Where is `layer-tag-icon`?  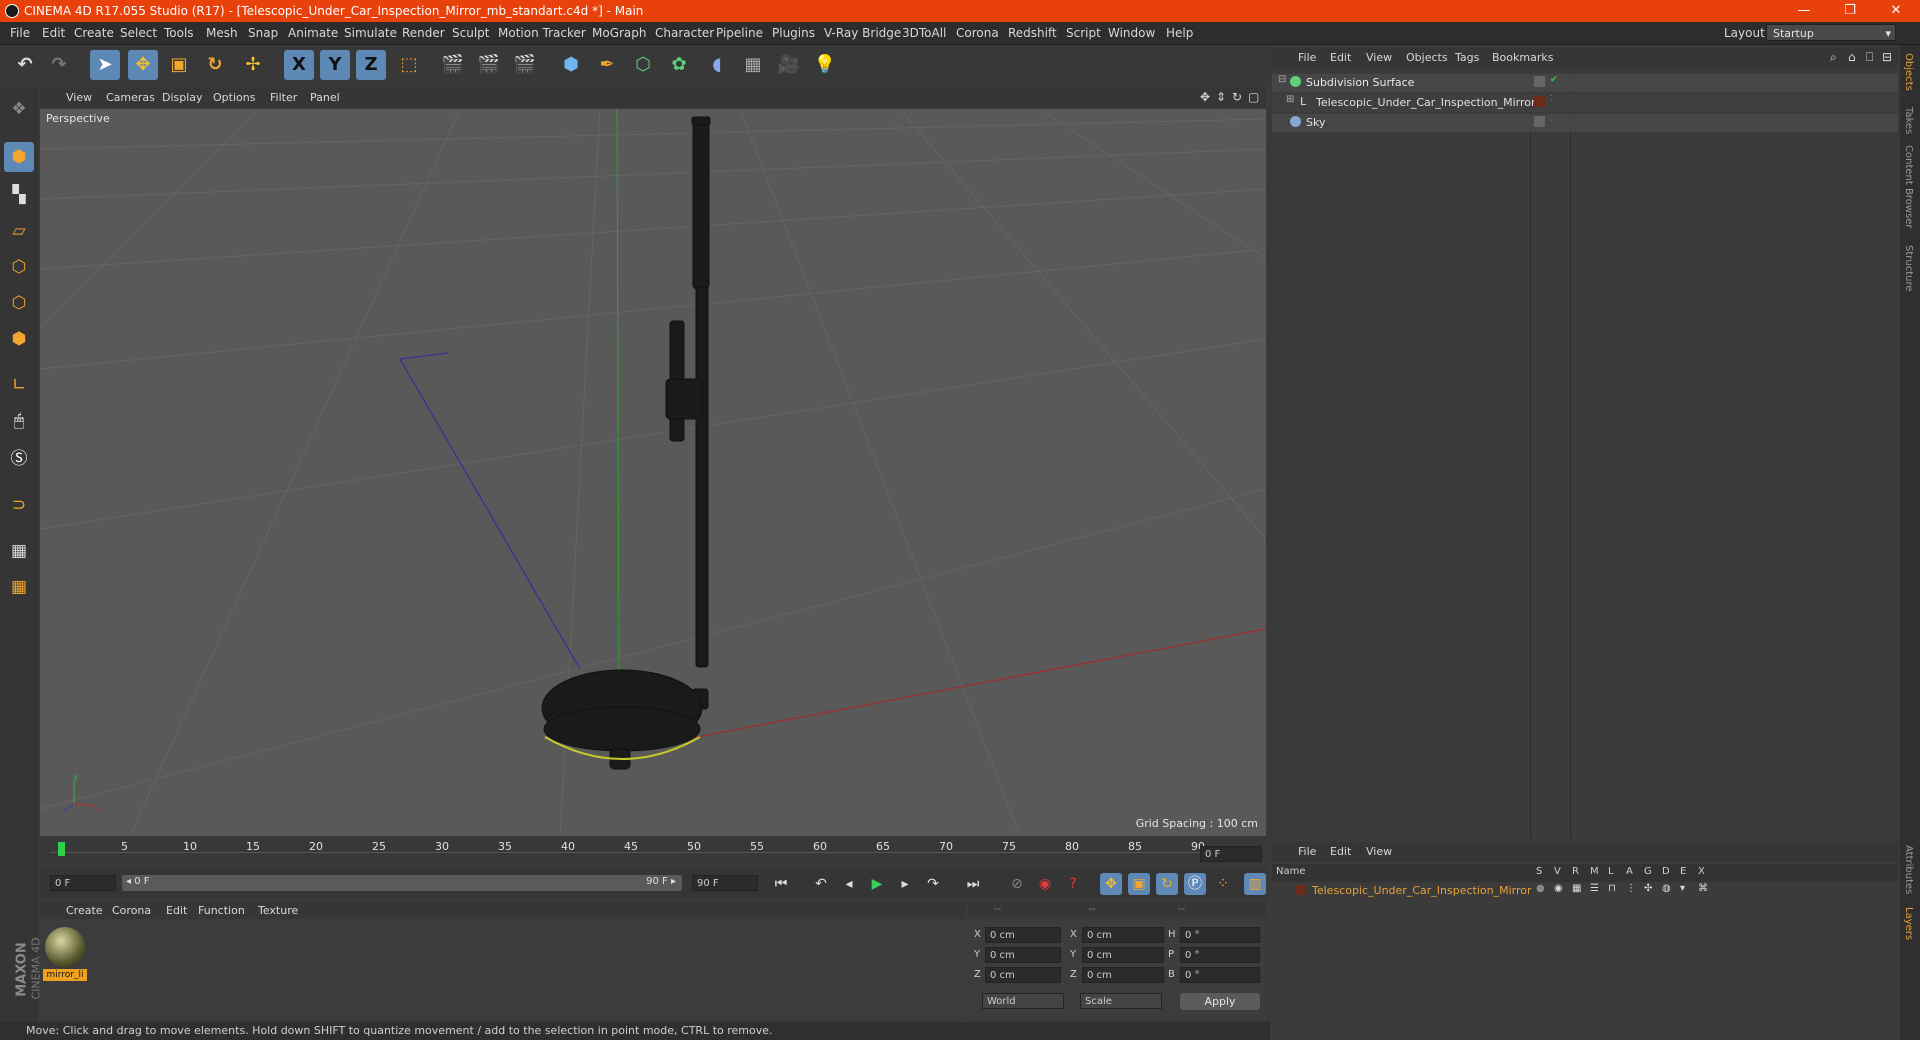
layer-tag-icon is located at coordinates (1539, 81).